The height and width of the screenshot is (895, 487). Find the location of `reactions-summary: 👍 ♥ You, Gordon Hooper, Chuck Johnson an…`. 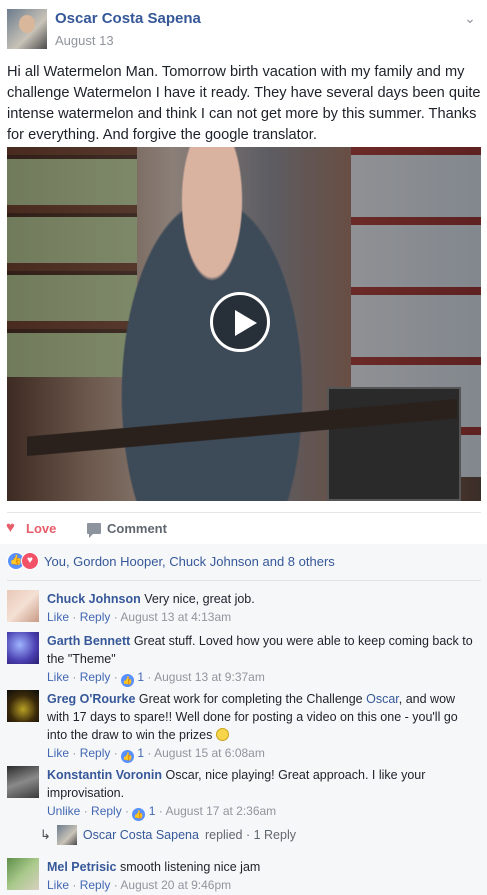

reactions-summary: 👍 ♥ You, Gordon Hooper, Chuck Johnson an… is located at coordinates (171, 561).